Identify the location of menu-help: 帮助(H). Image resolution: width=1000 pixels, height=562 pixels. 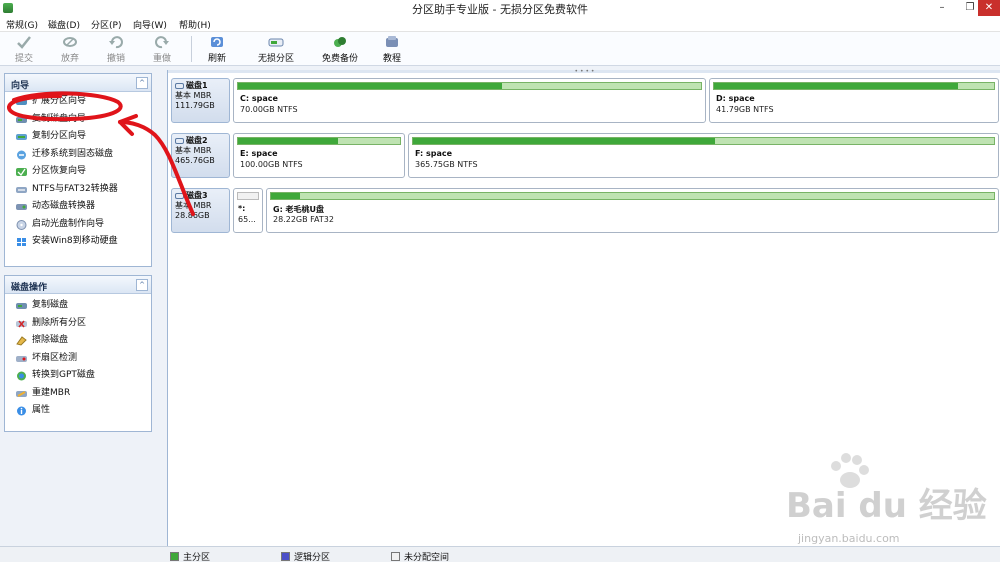
(195, 24).